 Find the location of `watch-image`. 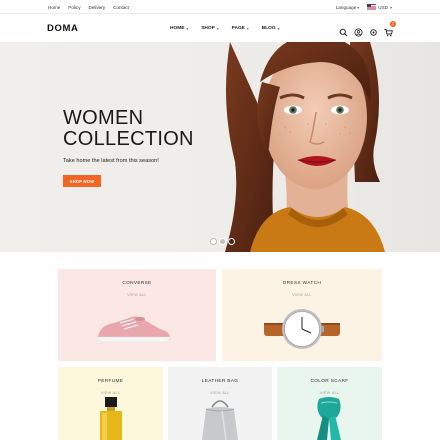

watch-image is located at coordinates (302, 329).